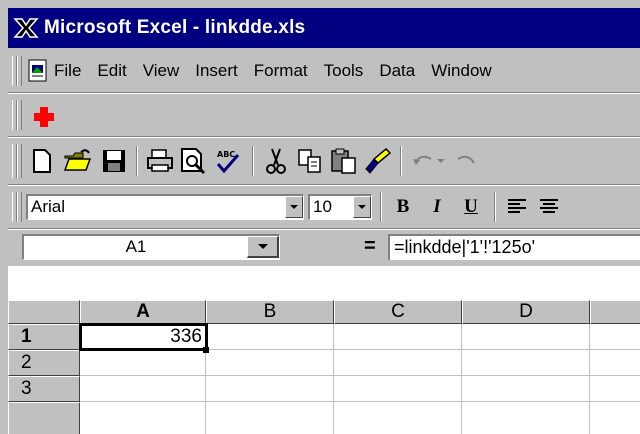 The image size is (640, 434). I want to click on cell-d1, so click(526, 337).